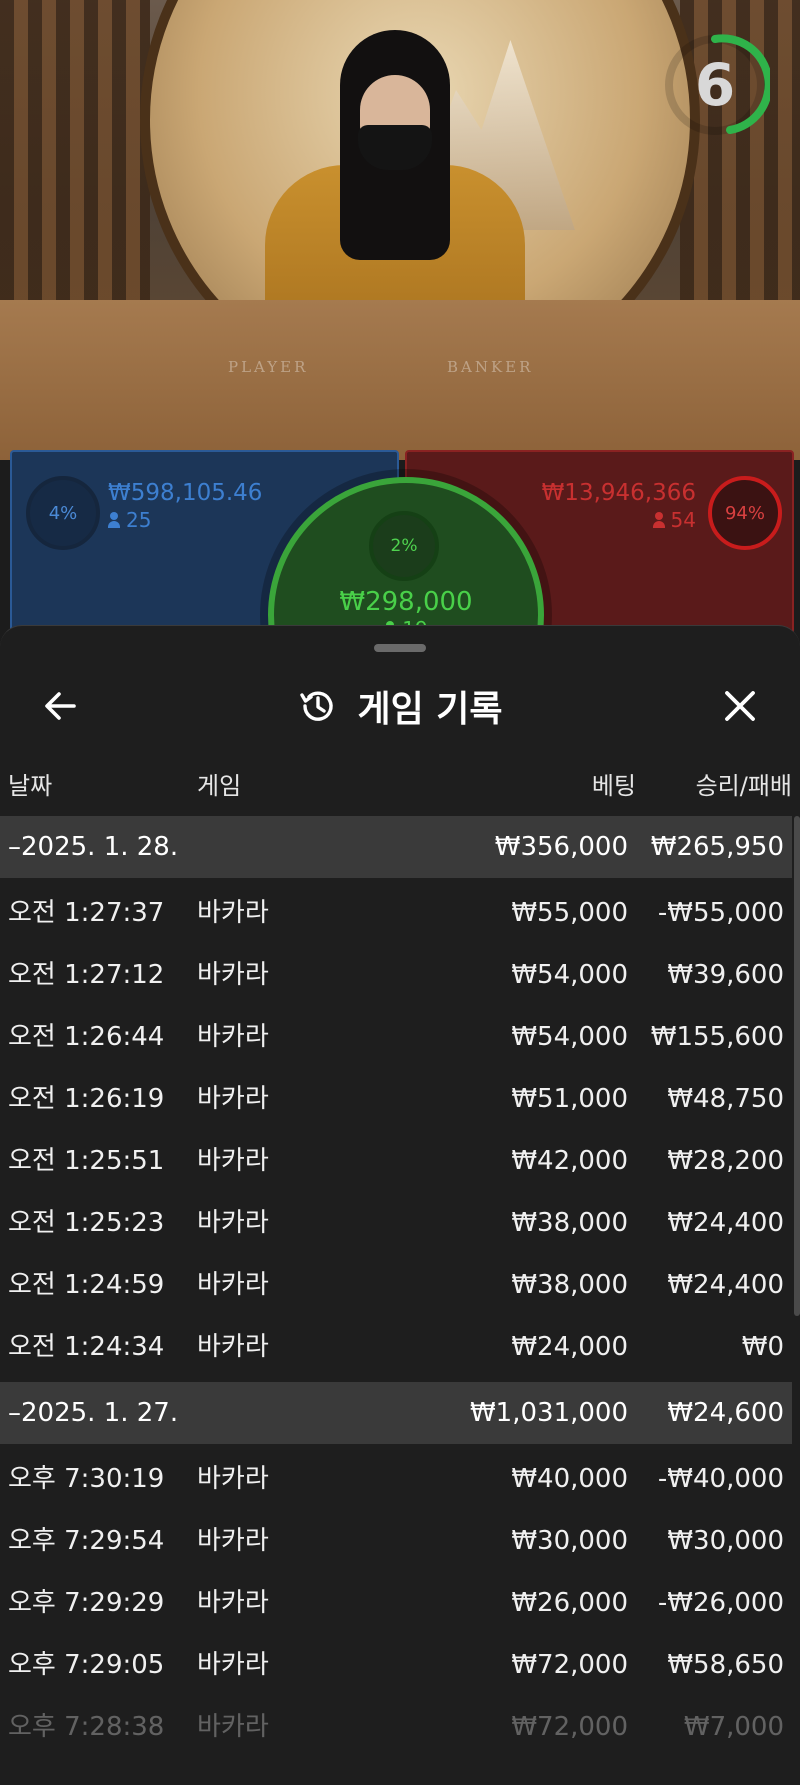 This screenshot has width=800, height=1785. I want to click on tie-percent: 2%, so click(404, 546).